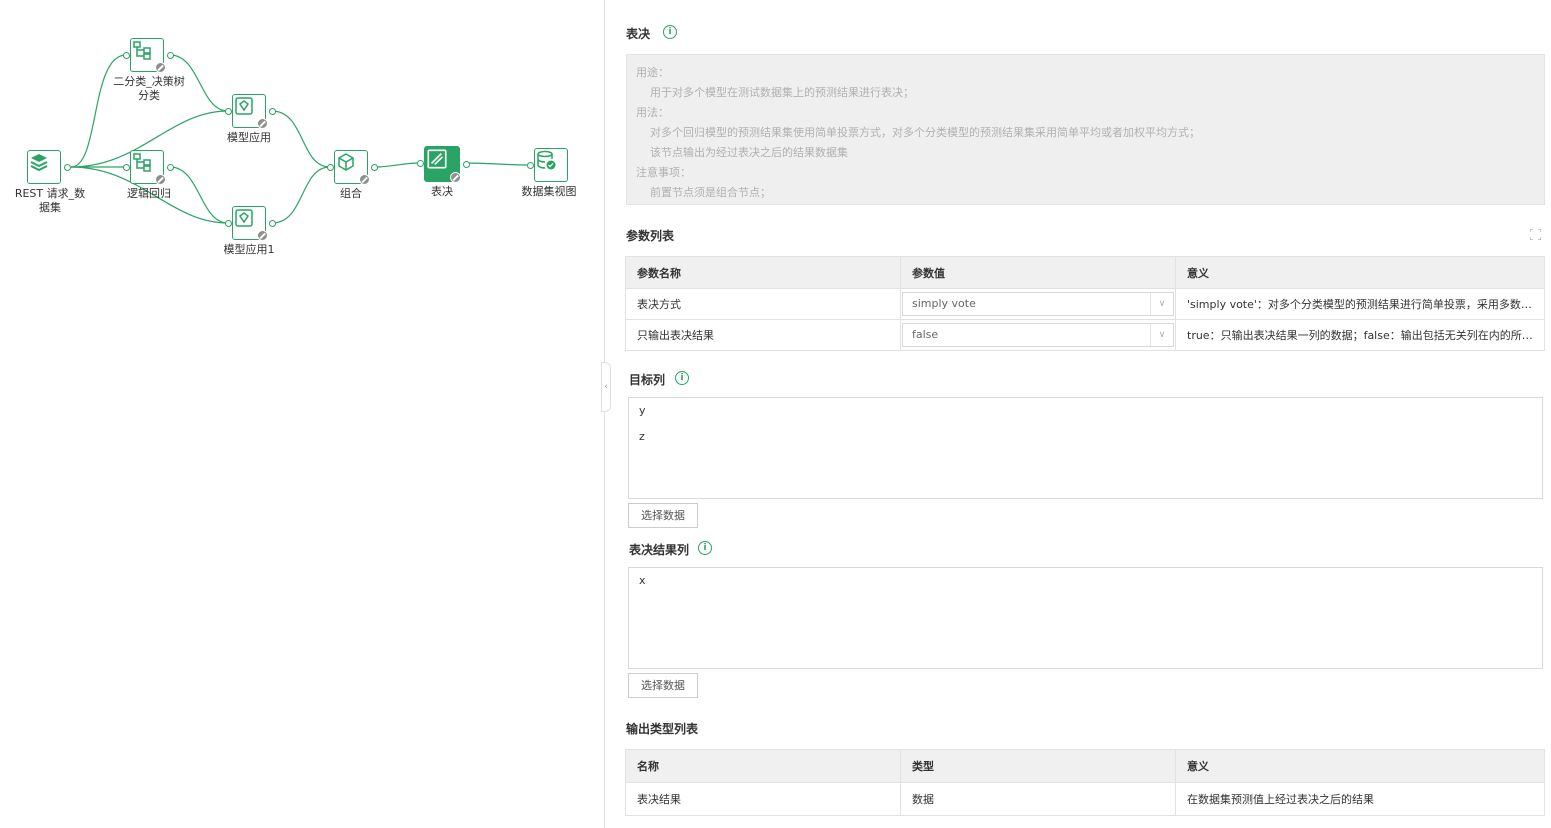 This screenshot has height=828, width=1551. Describe the element at coordinates (659, 550) in the screenshot. I see `result-column-title: 表决结果列` at that location.